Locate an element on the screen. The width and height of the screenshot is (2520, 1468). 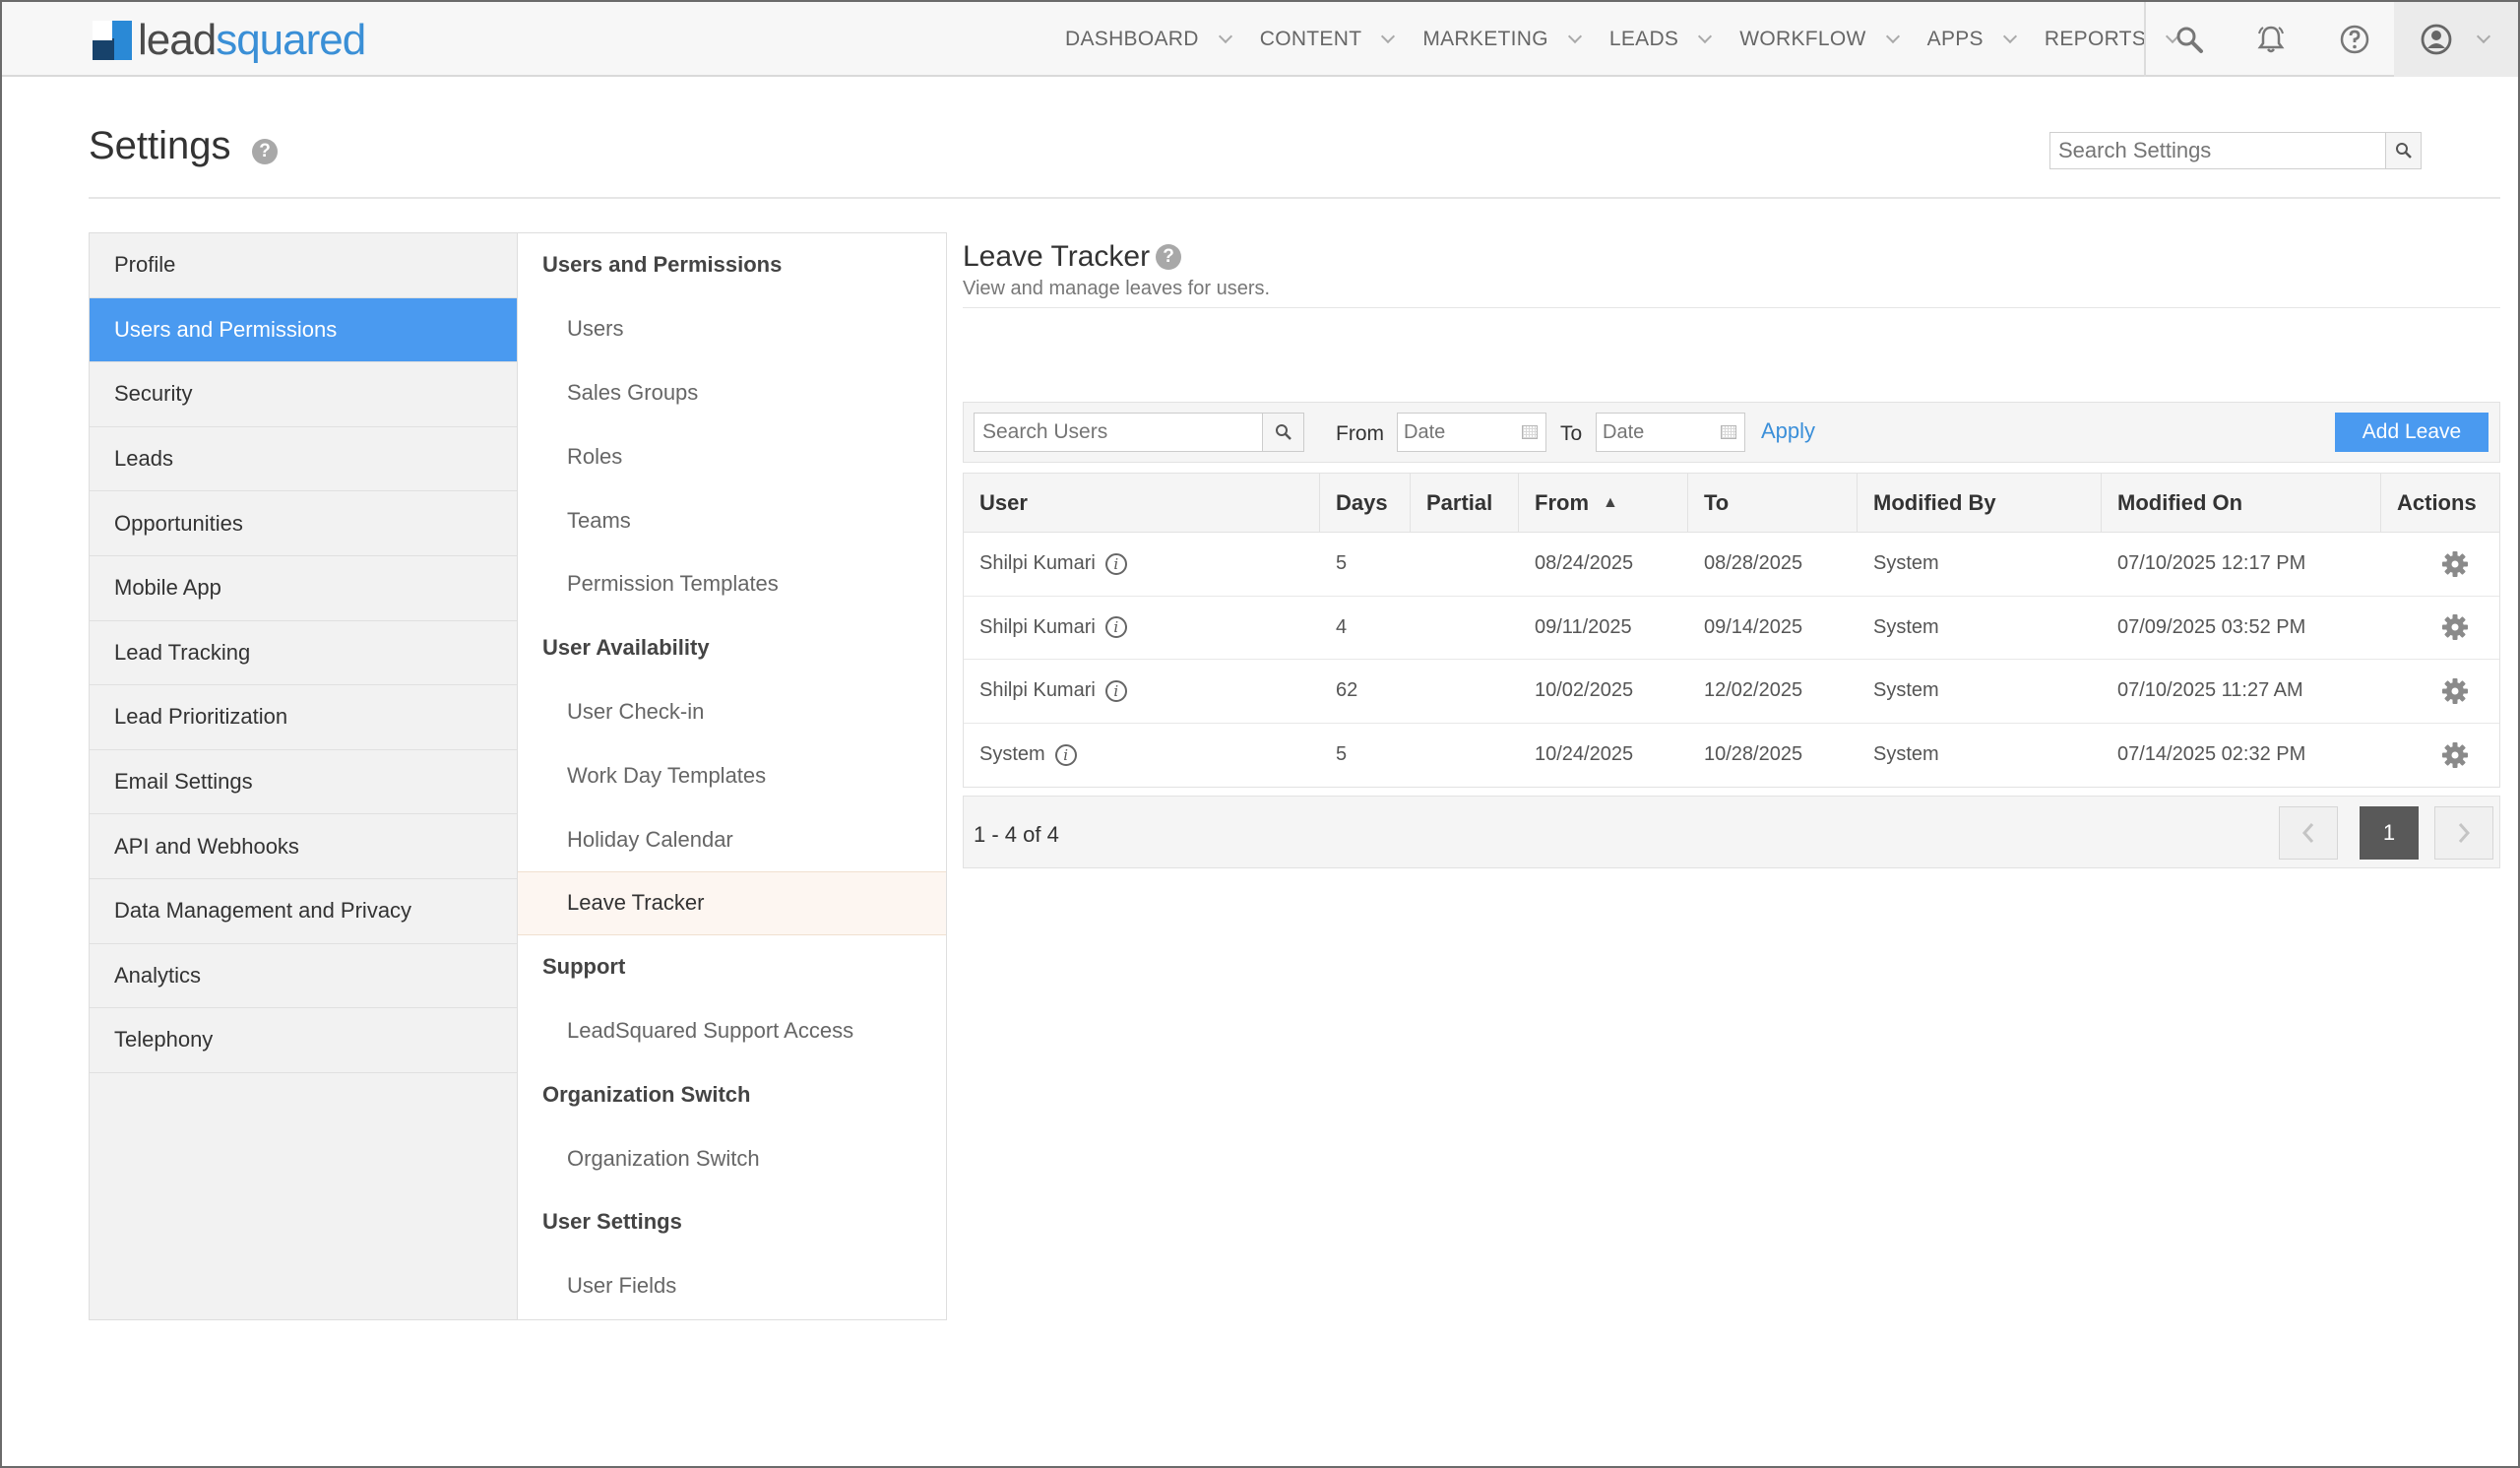
sub-menu-leave-tracker: Leave Tracker is located at coordinates (732, 903).